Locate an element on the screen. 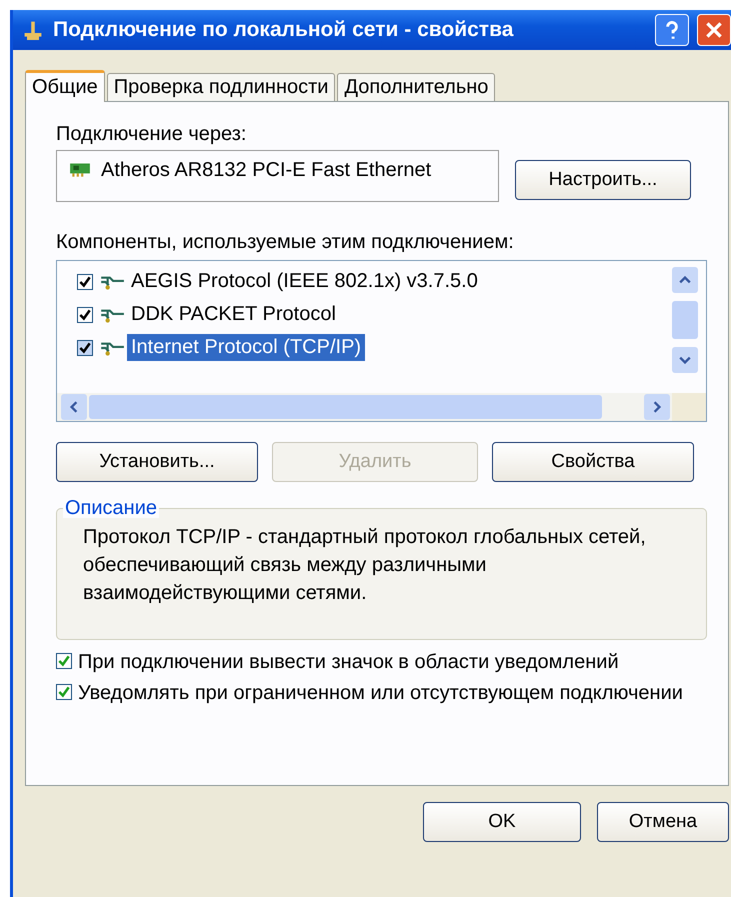  network-card-icon is located at coordinates (80, 169).